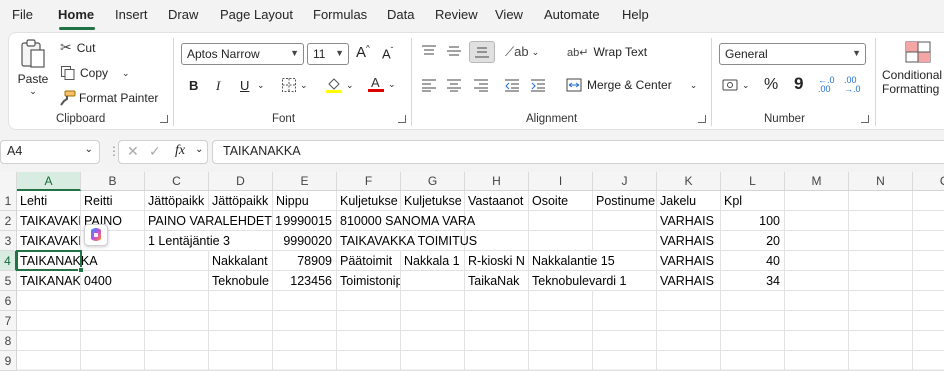 The image size is (944, 371). I want to click on align-right-button, so click(481, 85).